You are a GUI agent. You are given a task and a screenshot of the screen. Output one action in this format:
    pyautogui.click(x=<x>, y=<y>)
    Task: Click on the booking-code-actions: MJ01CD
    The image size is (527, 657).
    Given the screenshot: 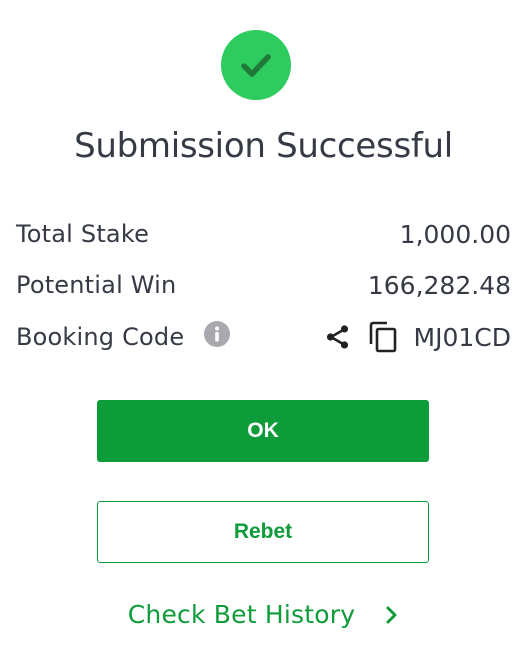 What is the action you would take?
    pyautogui.click(x=417, y=337)
    